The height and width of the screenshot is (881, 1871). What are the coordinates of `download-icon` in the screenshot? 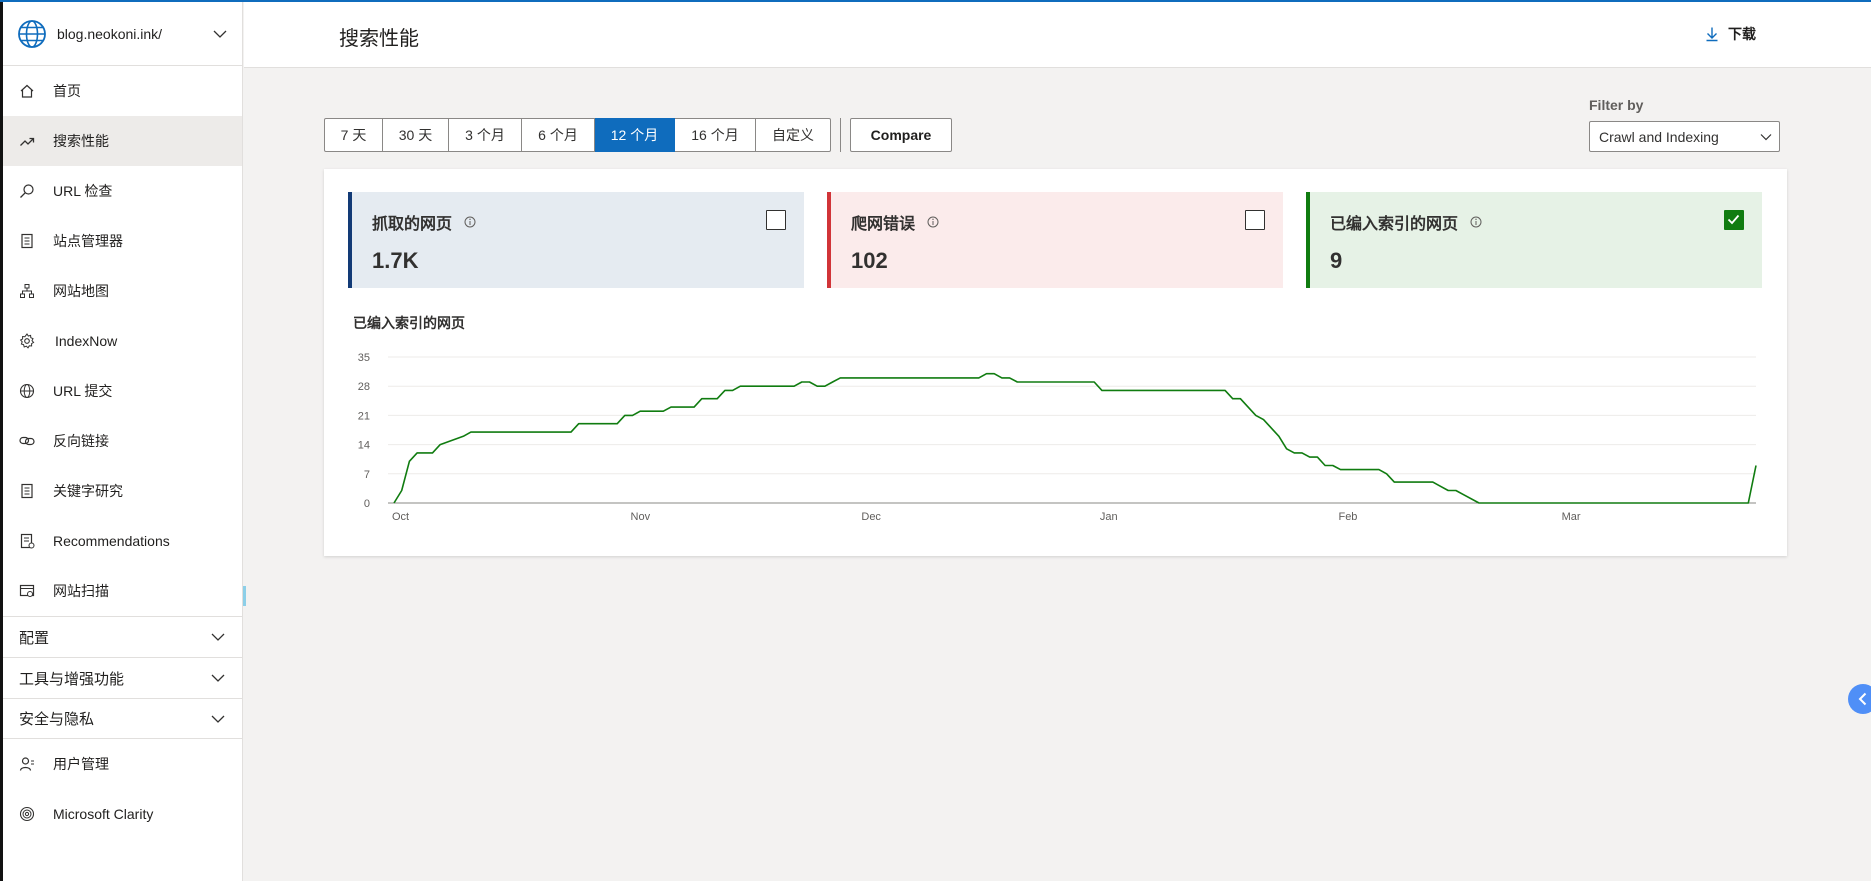 It's located at (1712, 34).